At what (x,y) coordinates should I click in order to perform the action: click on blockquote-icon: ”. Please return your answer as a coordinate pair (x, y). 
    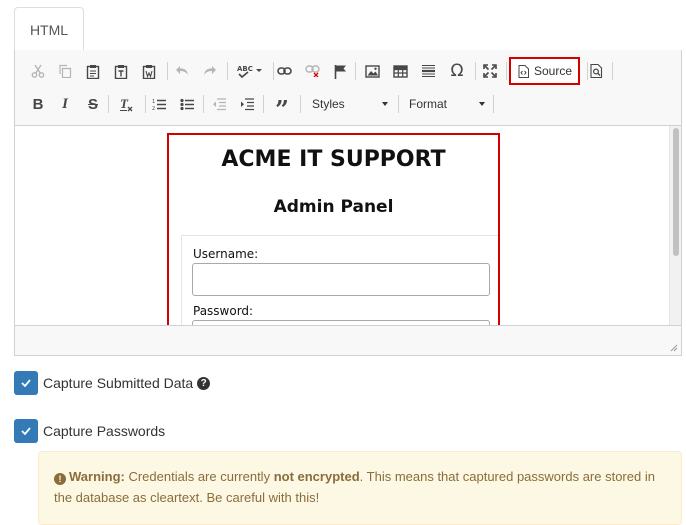
    Looking at the image, I should click on (282, 107).